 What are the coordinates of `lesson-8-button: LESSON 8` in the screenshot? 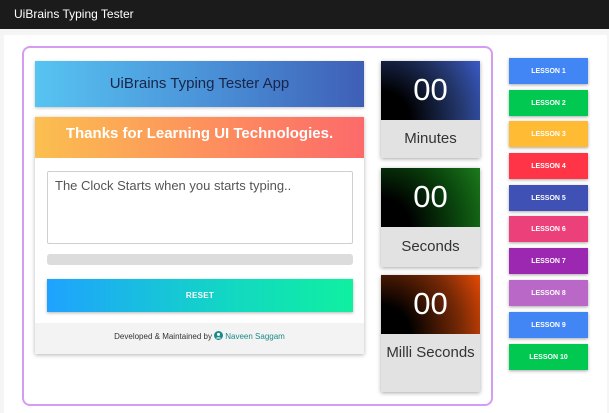 It's located at (548, 293).